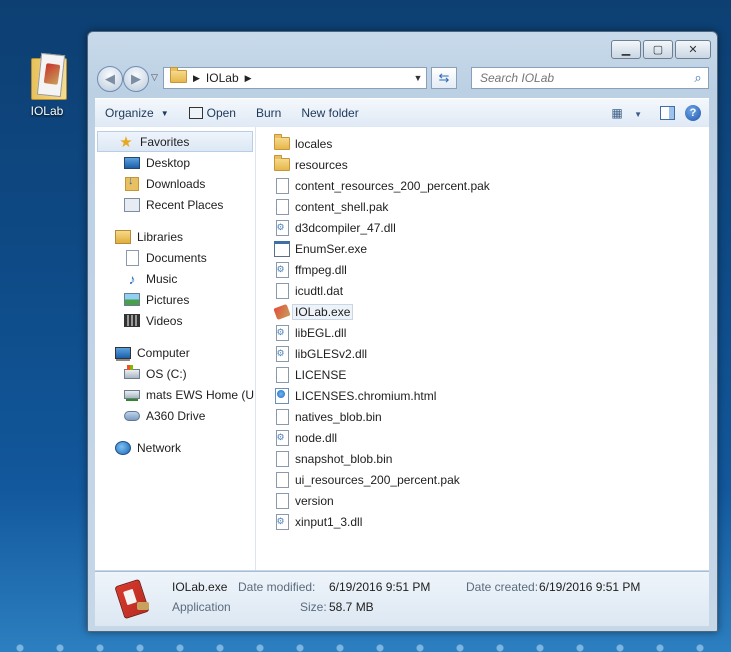 The height and width of the screenshot is (652, 731). I want to click on help-icon: ?, so click(693, 113).